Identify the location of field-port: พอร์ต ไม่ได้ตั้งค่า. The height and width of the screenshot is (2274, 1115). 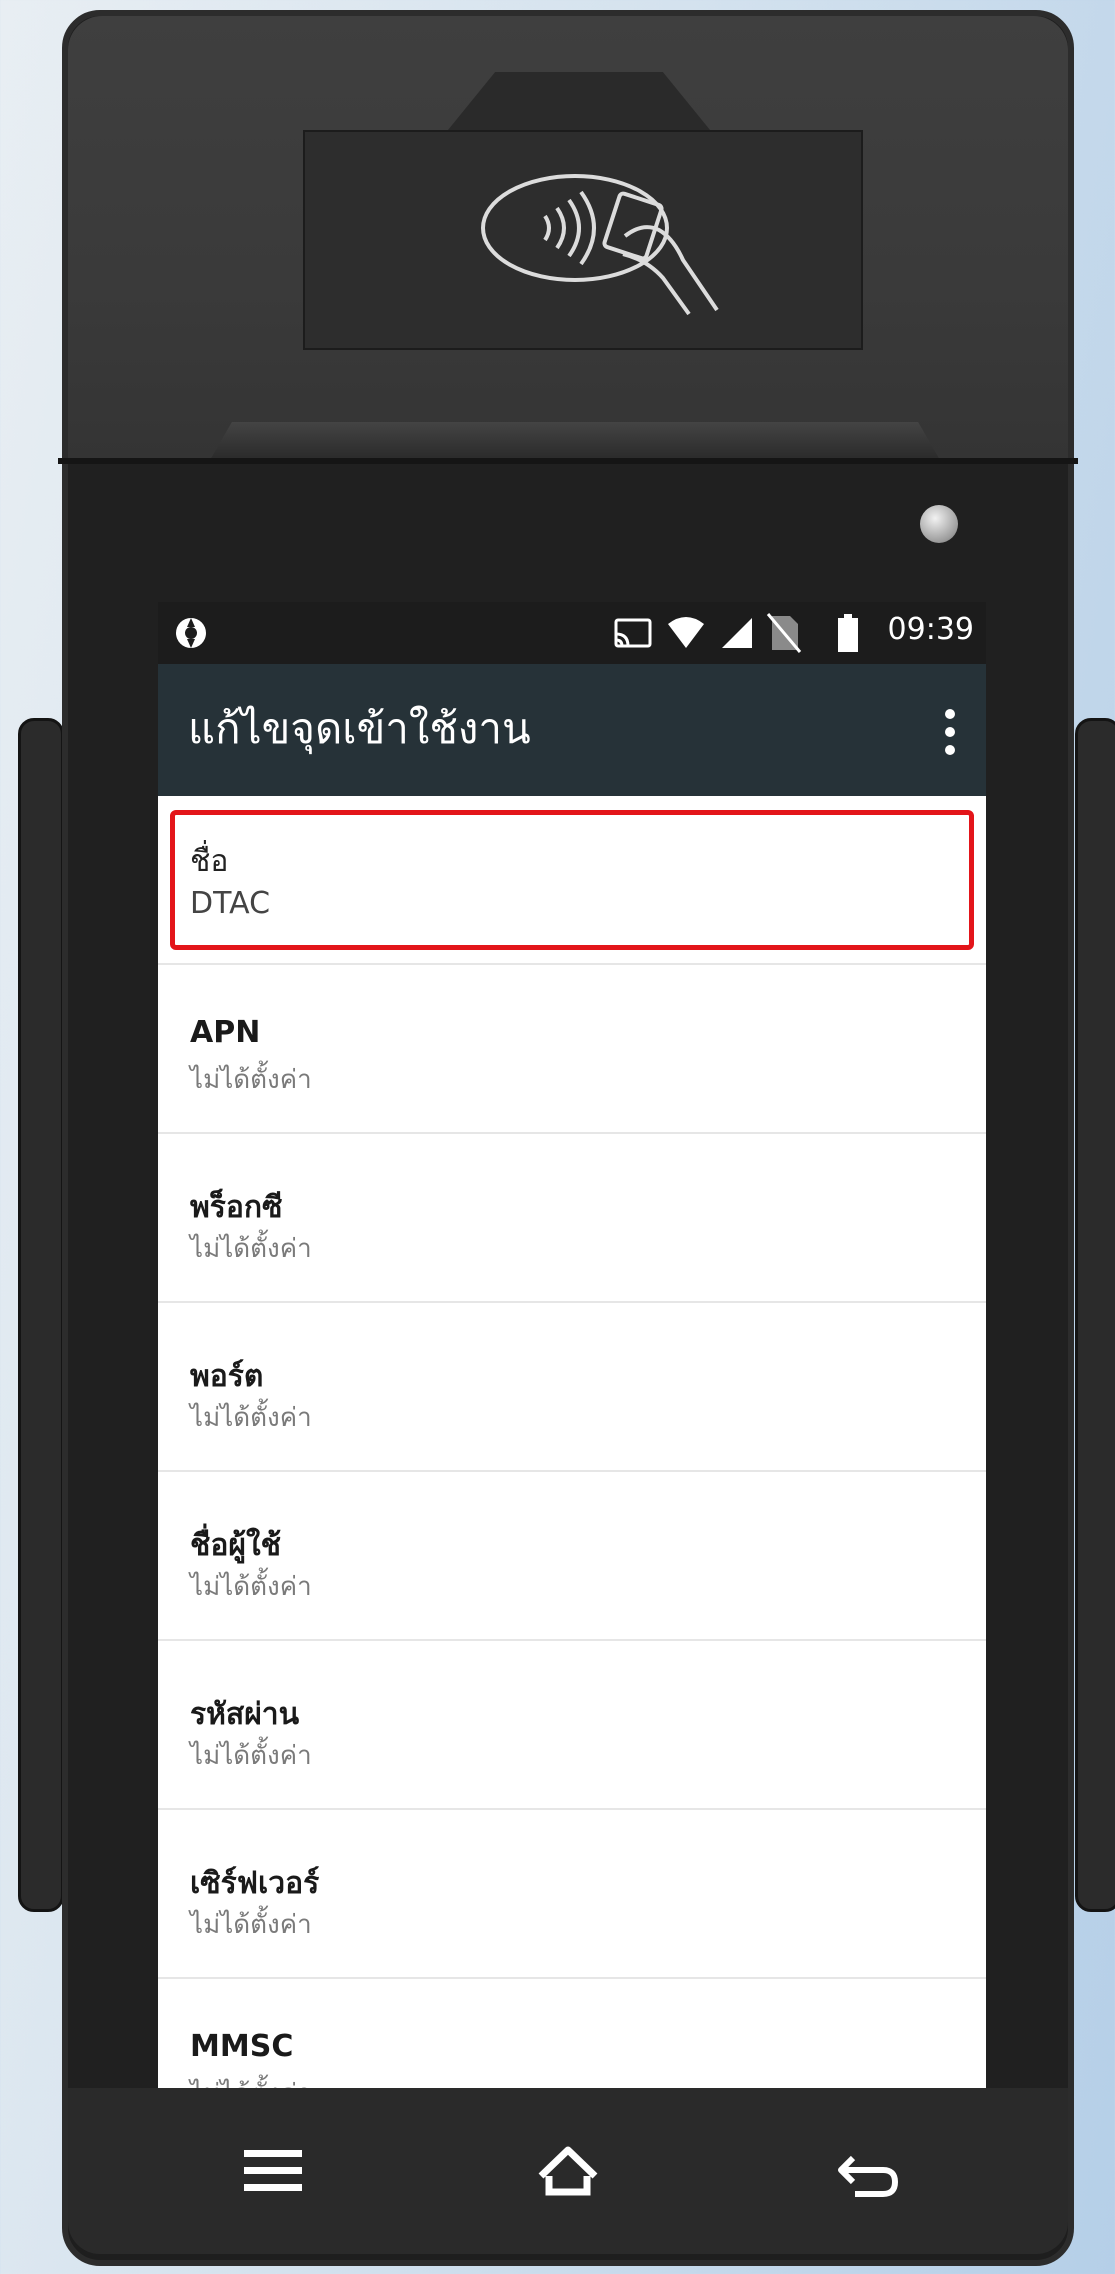
(572, 1387).